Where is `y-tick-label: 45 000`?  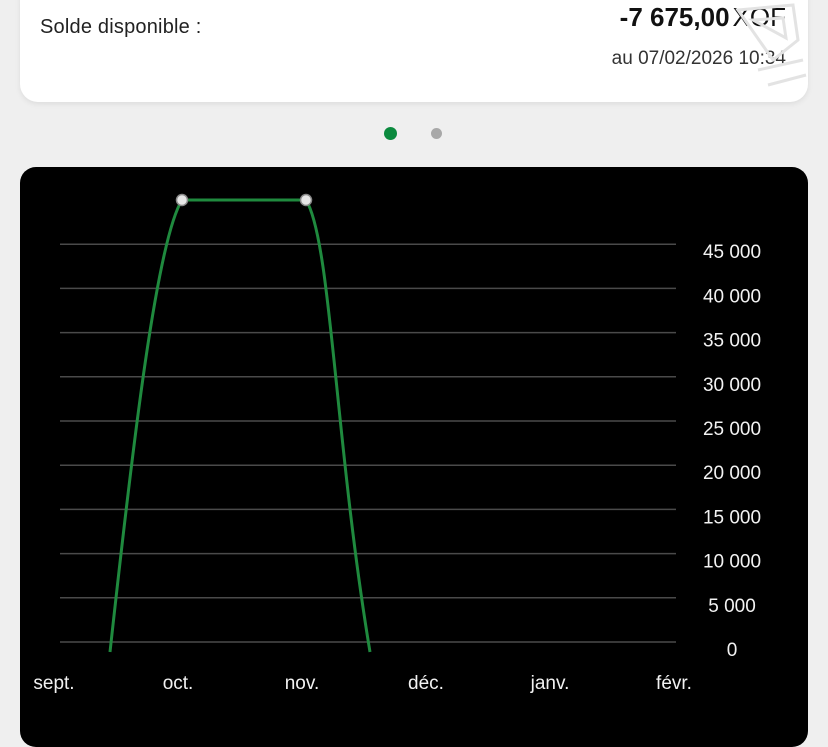 y-tick-label: 45 000 is located at coordinates (732, 252).